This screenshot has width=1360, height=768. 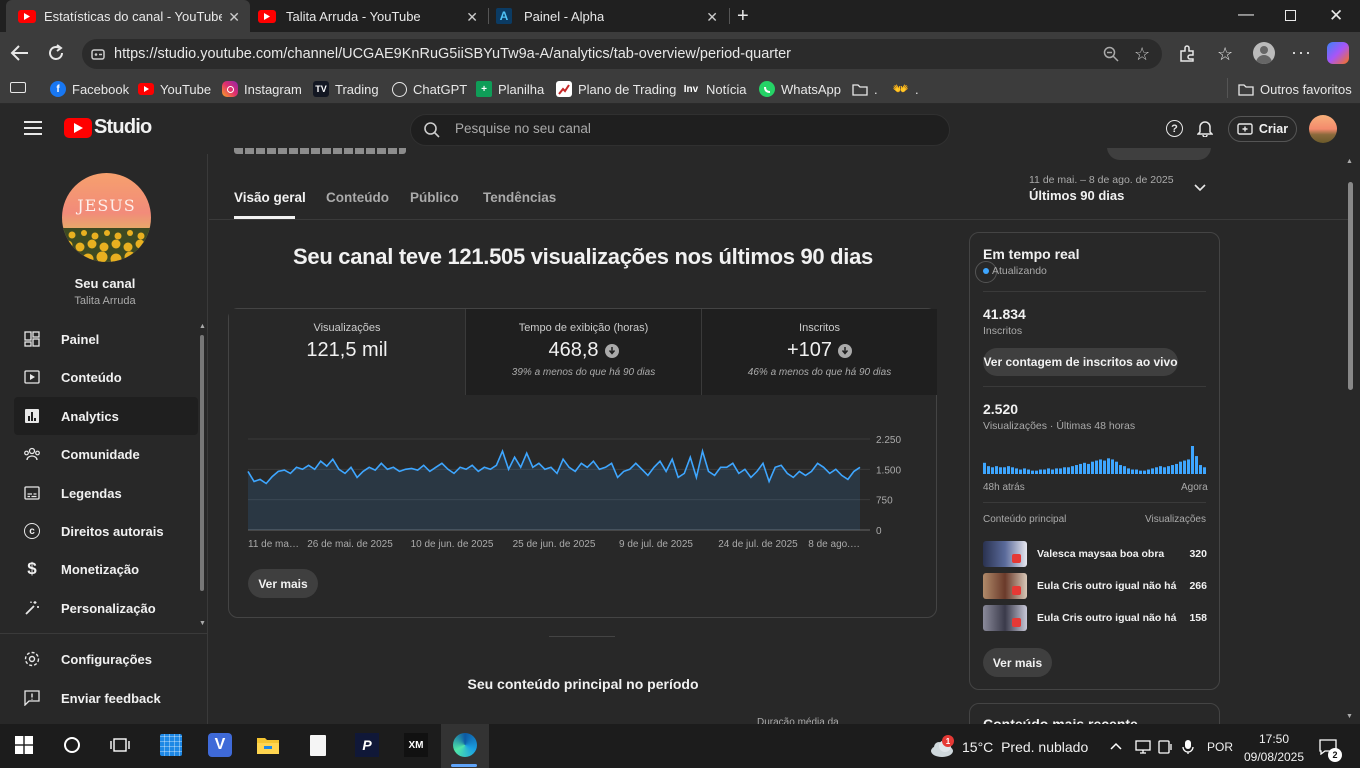 I want to click on bookmark-other-favorites: Outros favoritos, so click(x=1295, y=89).